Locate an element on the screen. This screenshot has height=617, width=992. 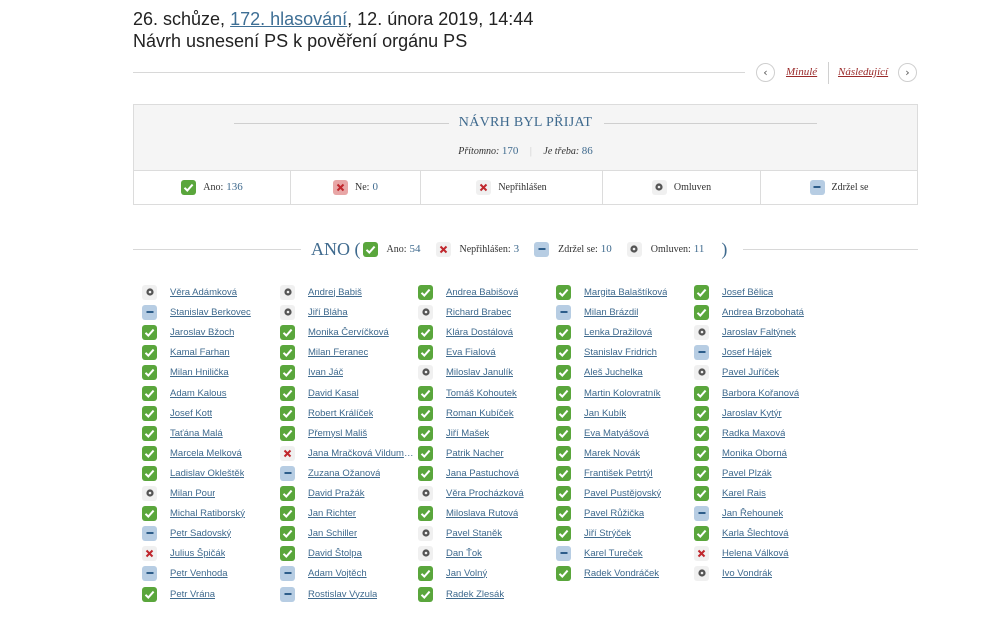
result-title: NÁVRH BYL PŘIJAT is located at coordinates (525, 122).